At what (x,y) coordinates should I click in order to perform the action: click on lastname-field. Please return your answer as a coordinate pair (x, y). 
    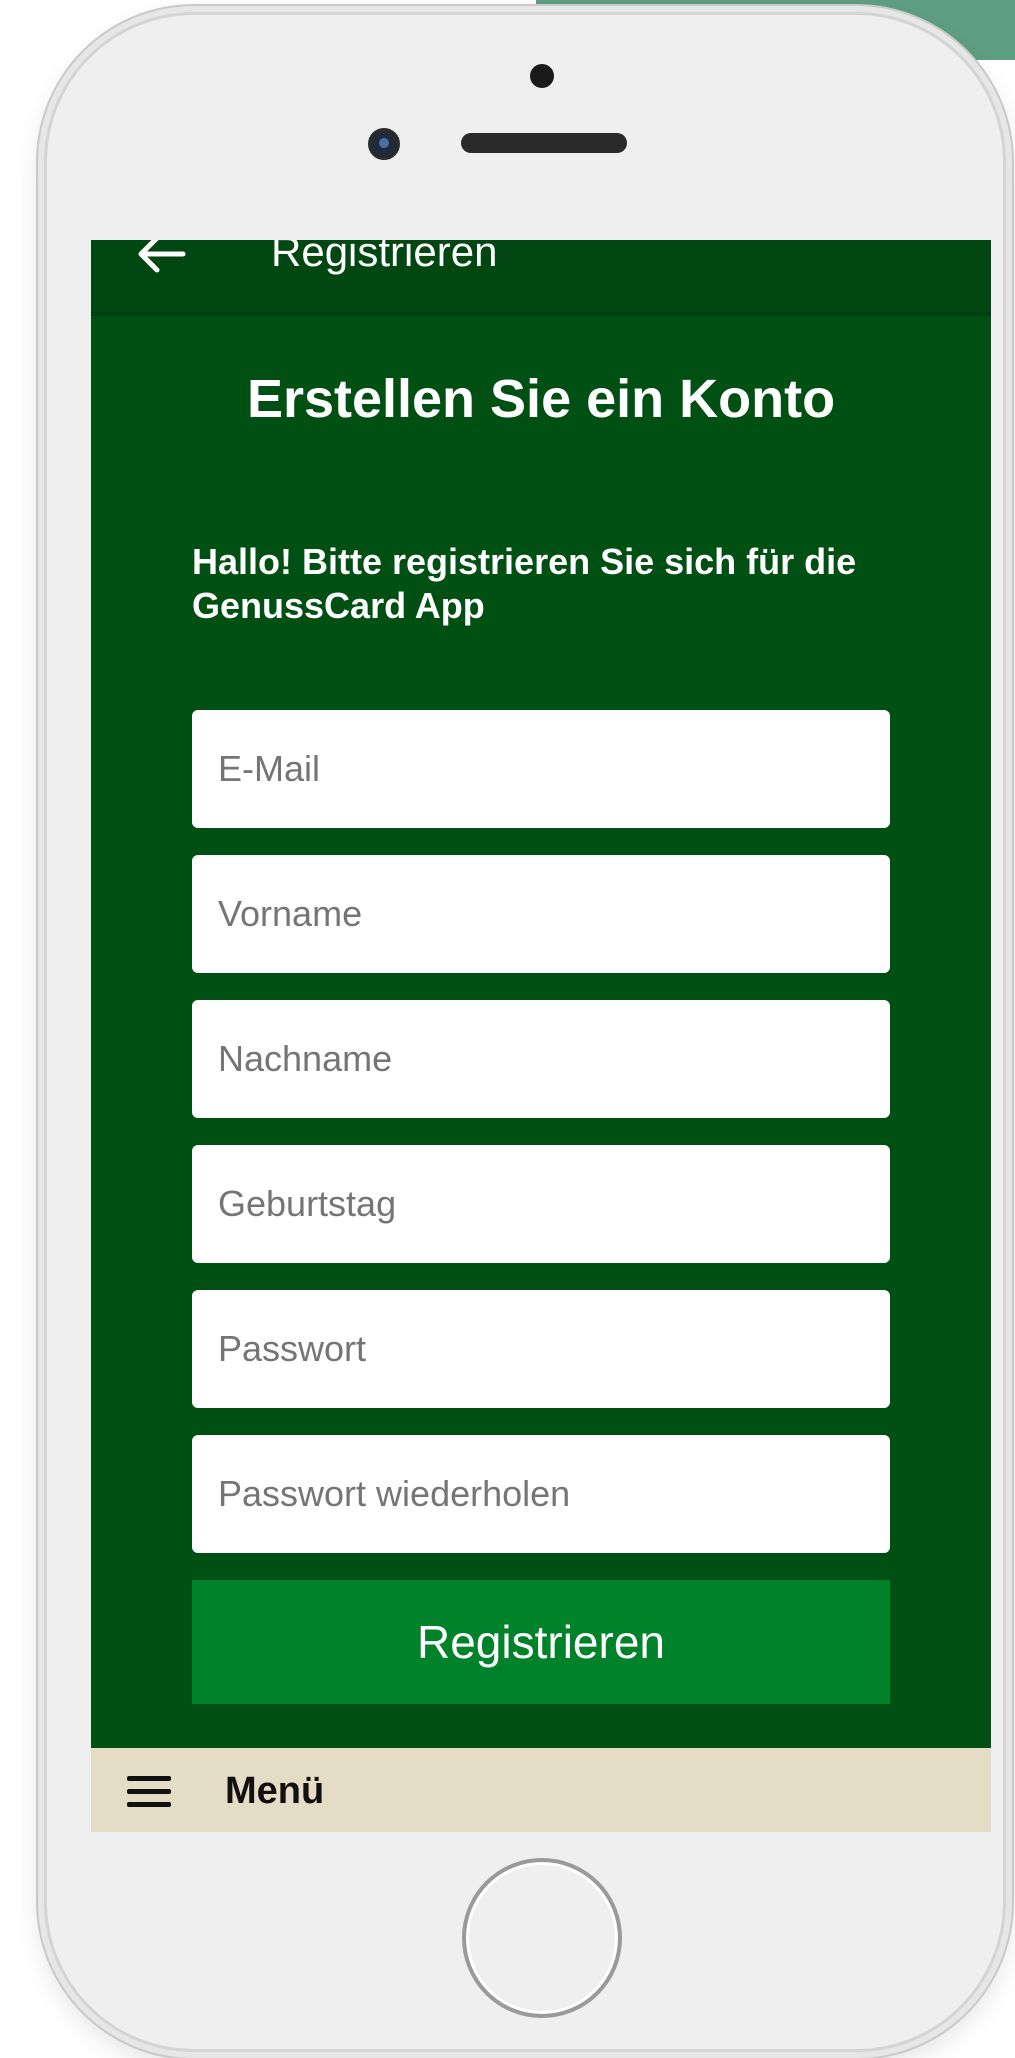
    Looking at the image, I should click on (541, 1059).